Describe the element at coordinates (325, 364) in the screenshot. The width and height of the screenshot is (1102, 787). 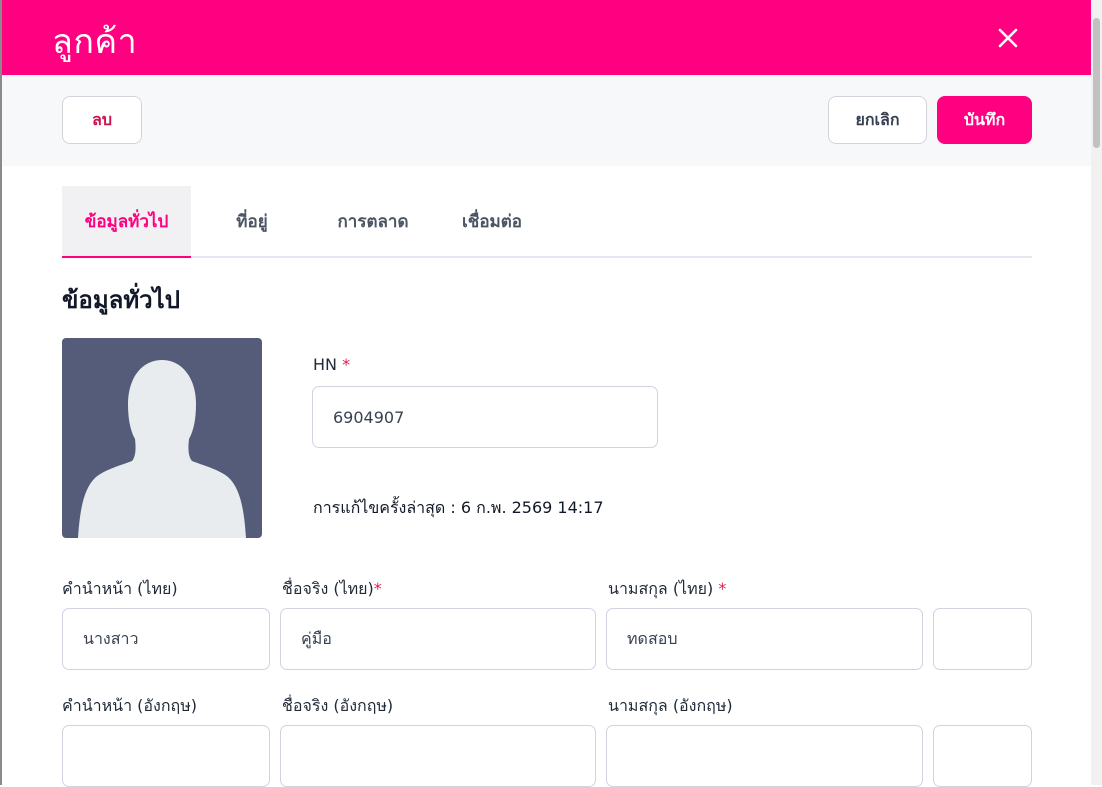
I see `hn-label-text: HN` at that location.